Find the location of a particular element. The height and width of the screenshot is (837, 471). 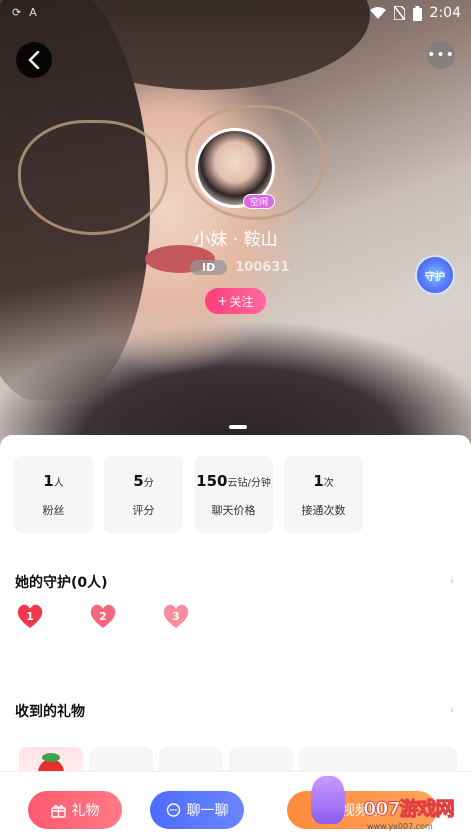

guard-heart-3: 3 is located at coordinates (176, 616).